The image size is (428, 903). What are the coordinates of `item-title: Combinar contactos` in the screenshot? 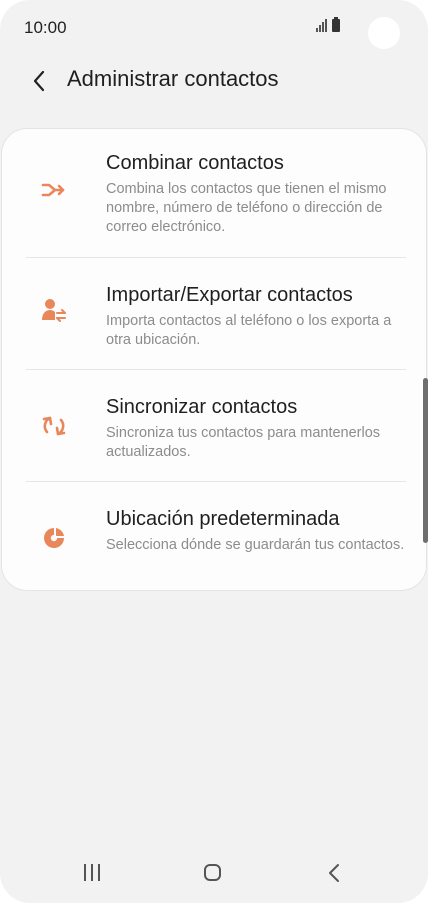 It's located at (195, 163).